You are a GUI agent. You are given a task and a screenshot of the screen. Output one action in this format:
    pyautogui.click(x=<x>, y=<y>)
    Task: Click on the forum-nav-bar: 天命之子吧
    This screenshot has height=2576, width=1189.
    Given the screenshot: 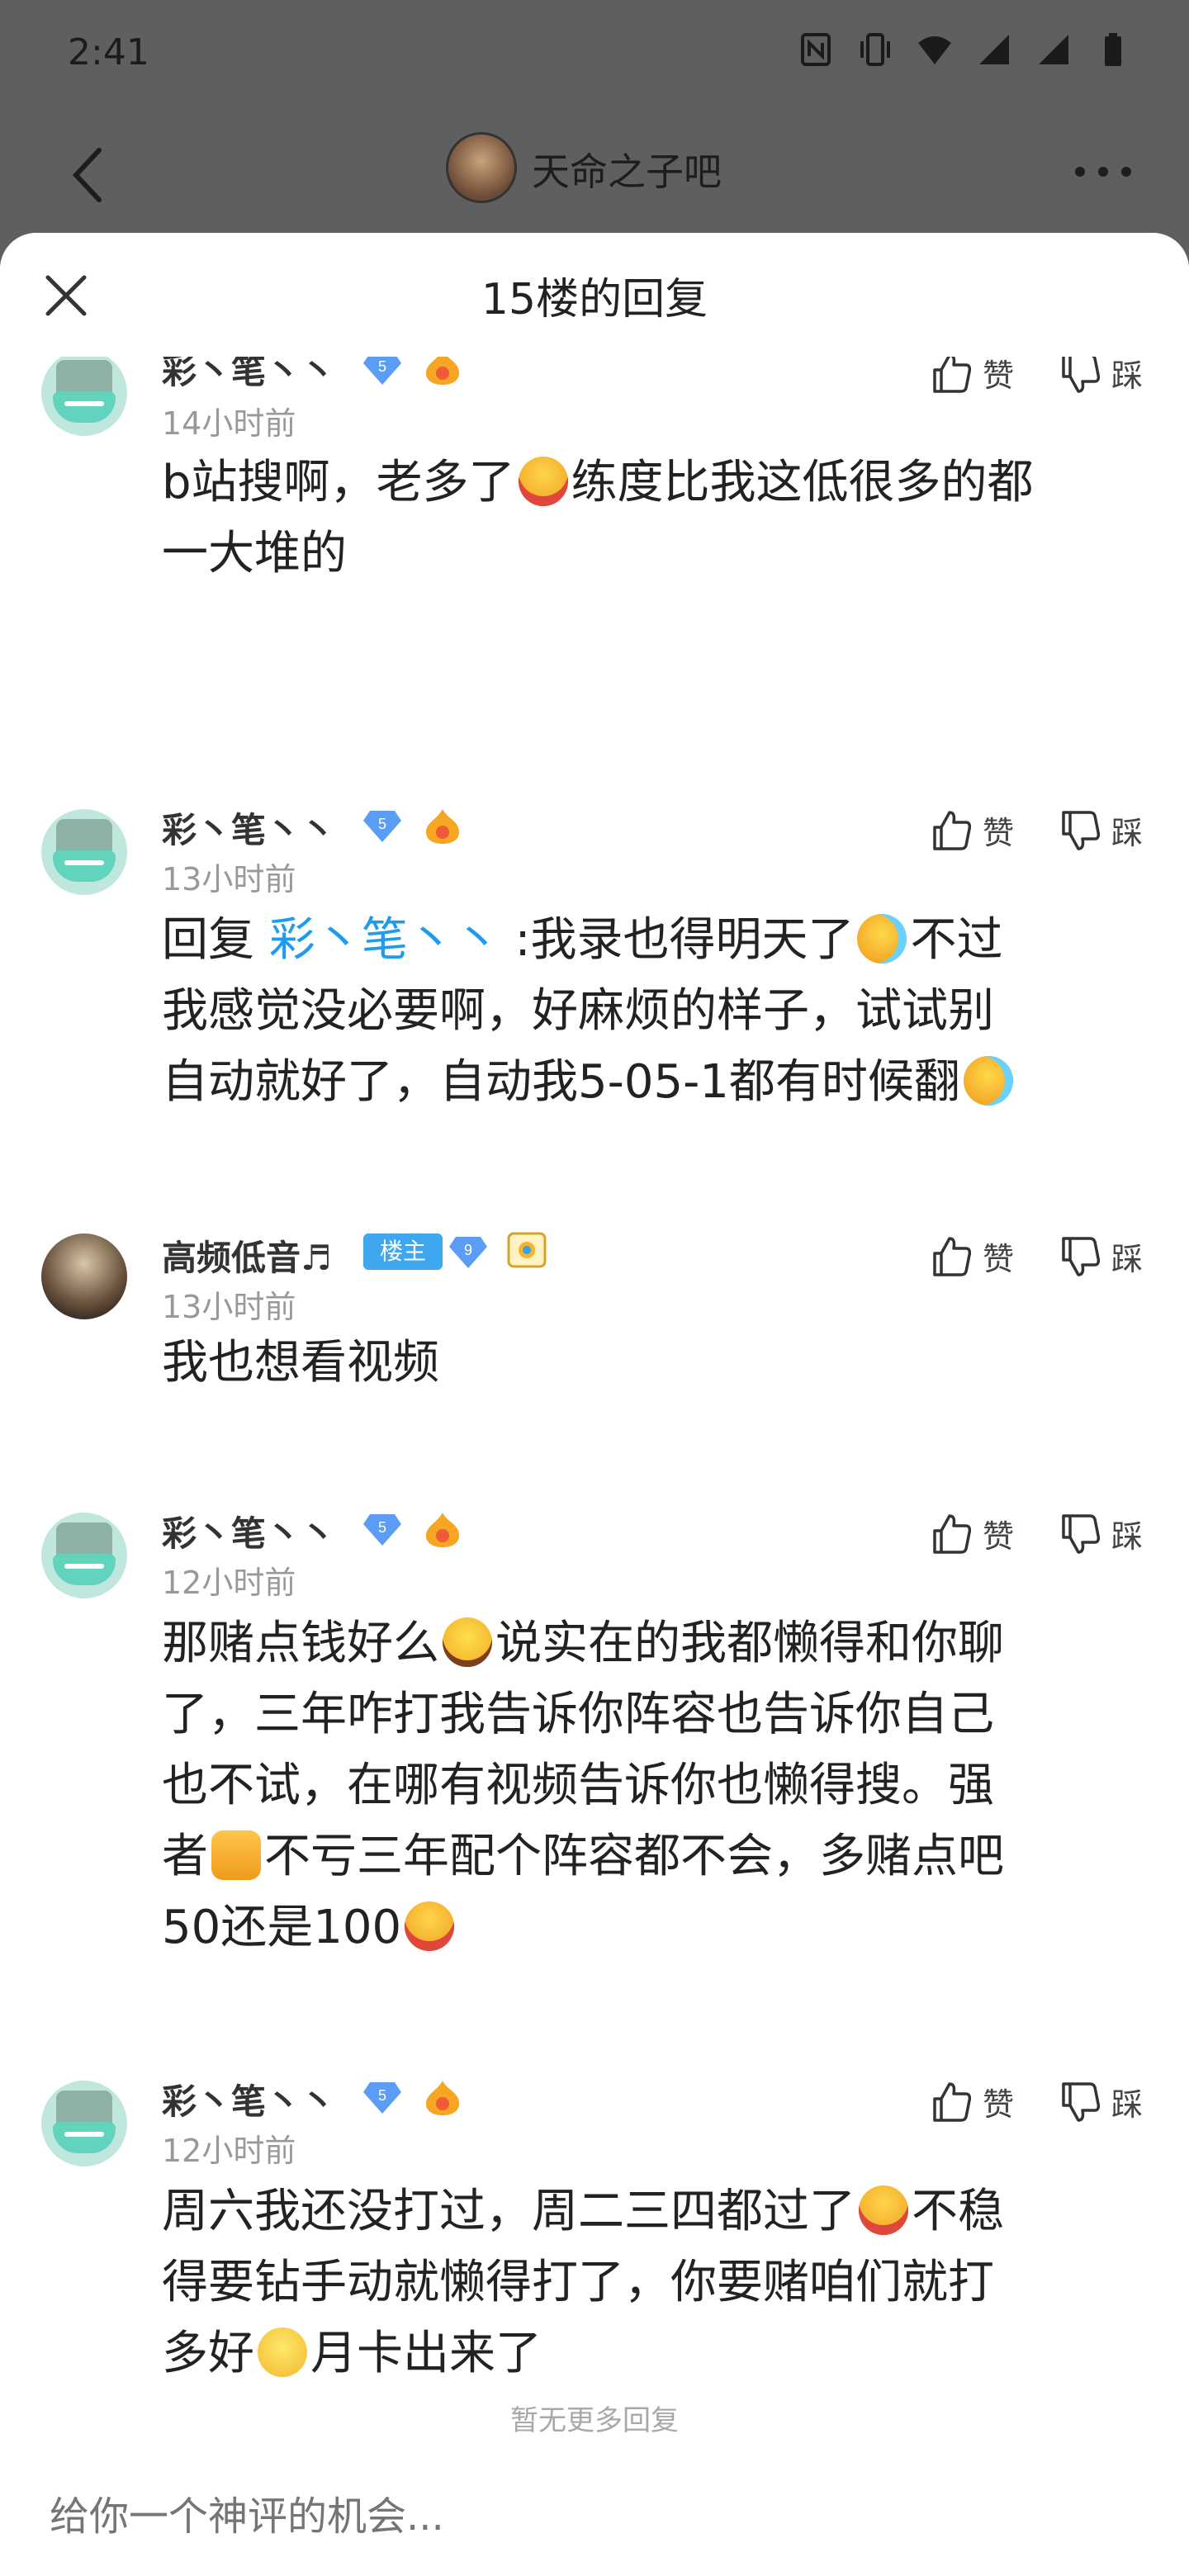 What is the action you would take?
    pyautogui.click(x=594, y=169)
    